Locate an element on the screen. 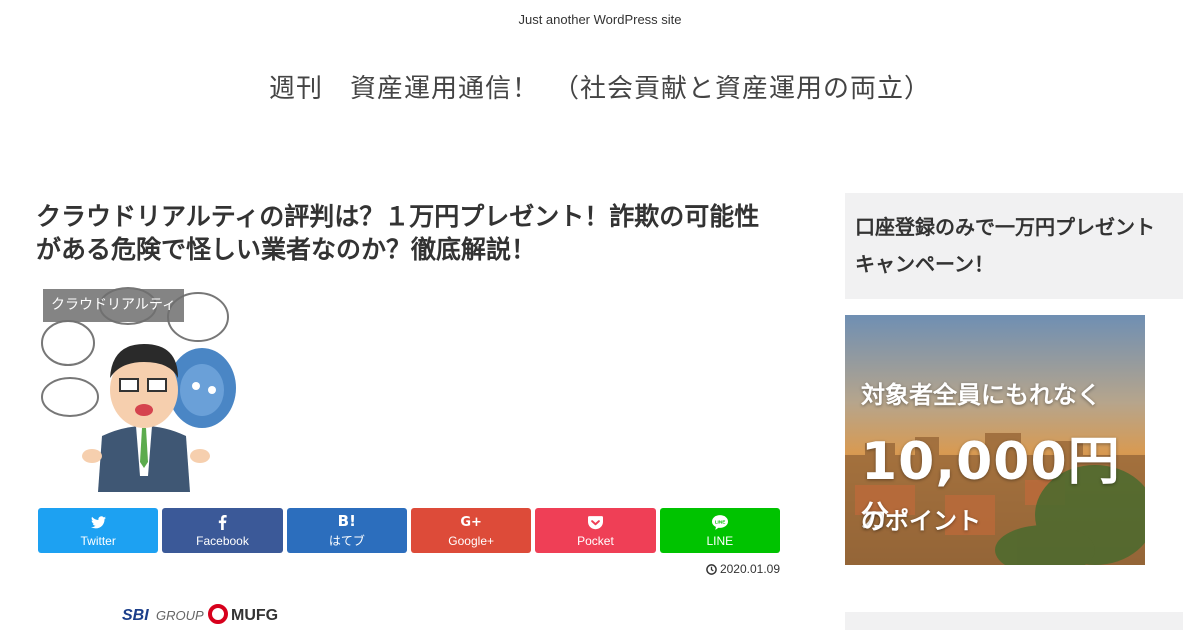  facebook-label: Facebook is located at coordinates (222, 540).